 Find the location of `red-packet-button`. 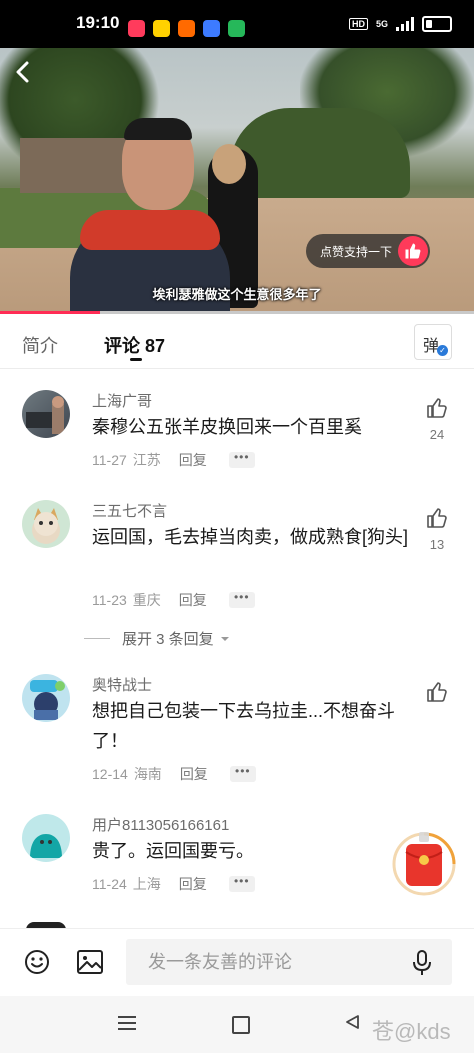

red-packet-button is located at coordinates (424, 864).